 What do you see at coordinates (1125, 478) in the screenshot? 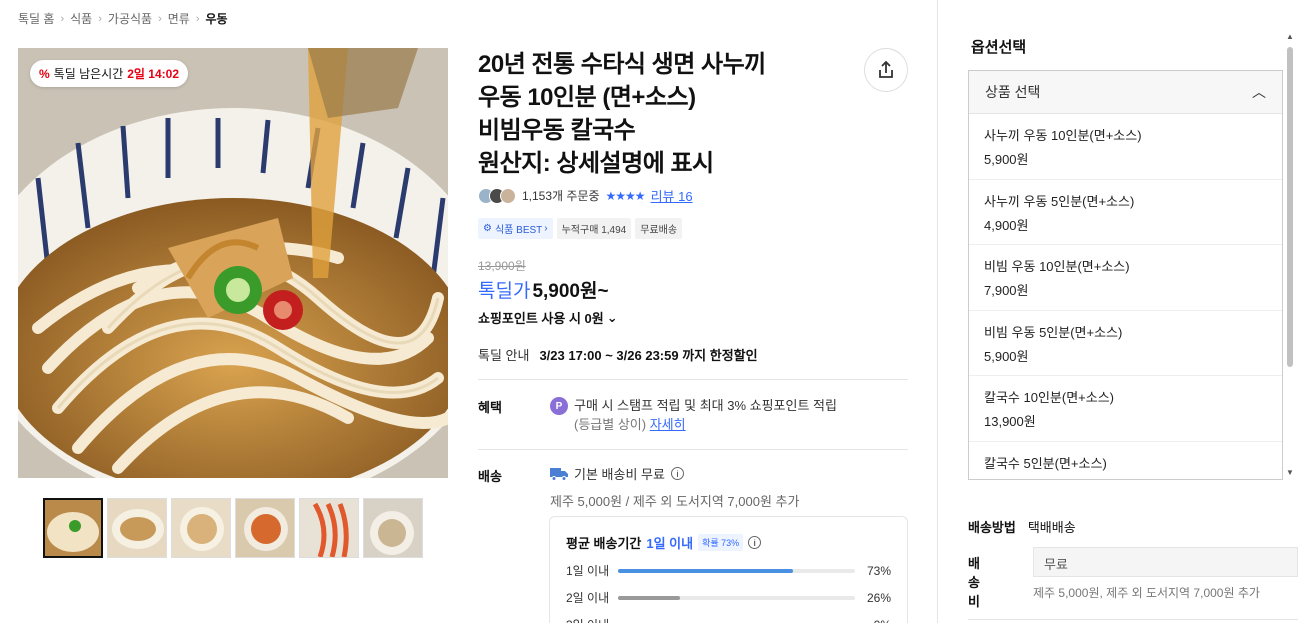
I see `option-price: 9,900원` at bounding box center [1125, 478].